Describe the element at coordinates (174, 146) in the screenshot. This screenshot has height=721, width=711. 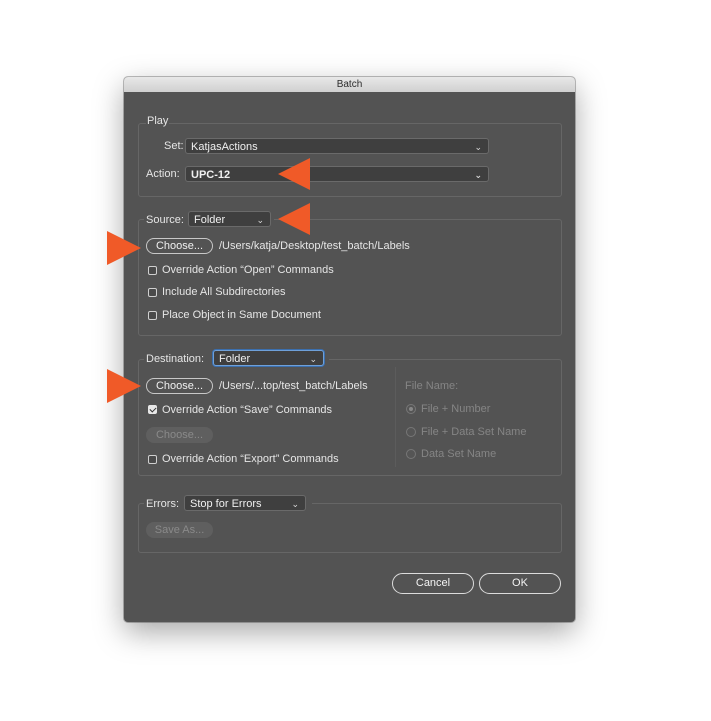
I see `set-label: Set:` at that location.